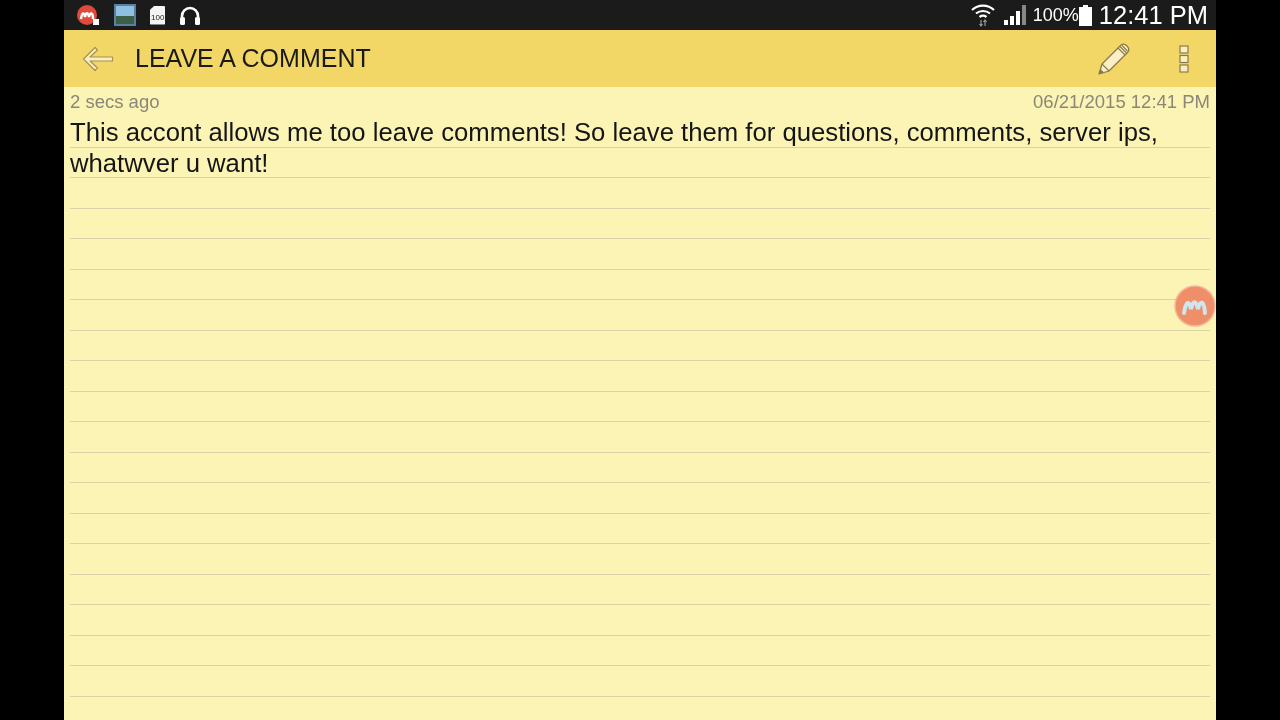  What do you see at coordinates (1085, 15) in the screenshot?
I see `battery-icon` at bounding box center [1085, 15].